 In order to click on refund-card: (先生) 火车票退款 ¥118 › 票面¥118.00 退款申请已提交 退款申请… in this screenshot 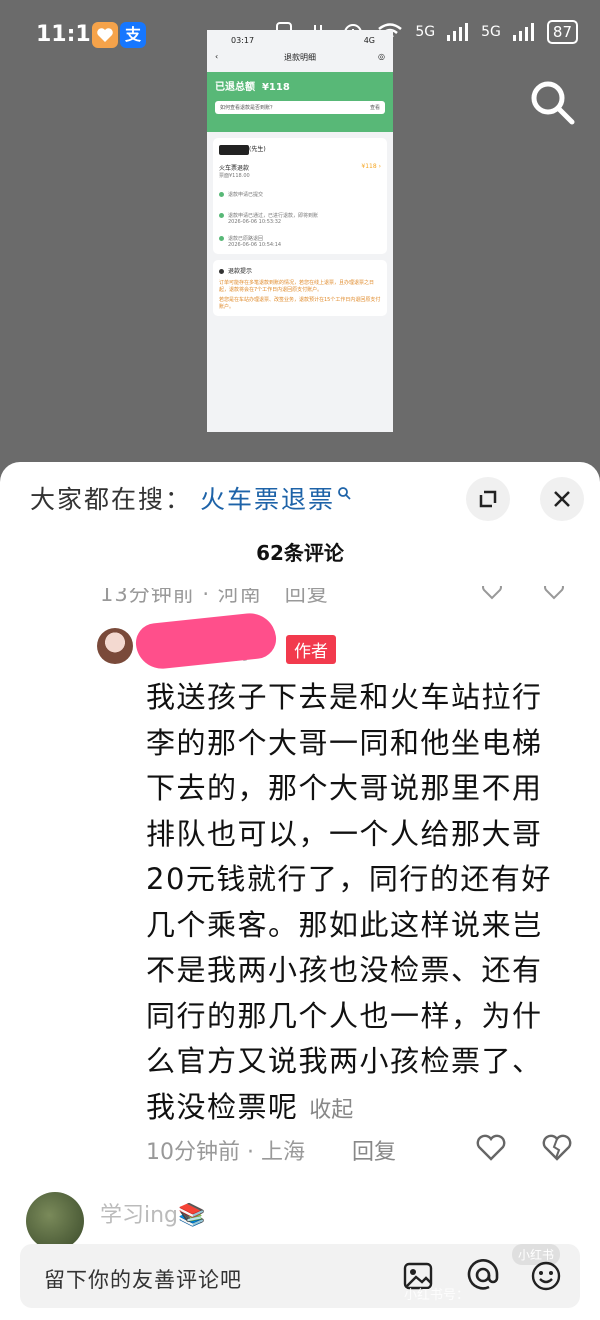, I will do `click(300, 196)`.